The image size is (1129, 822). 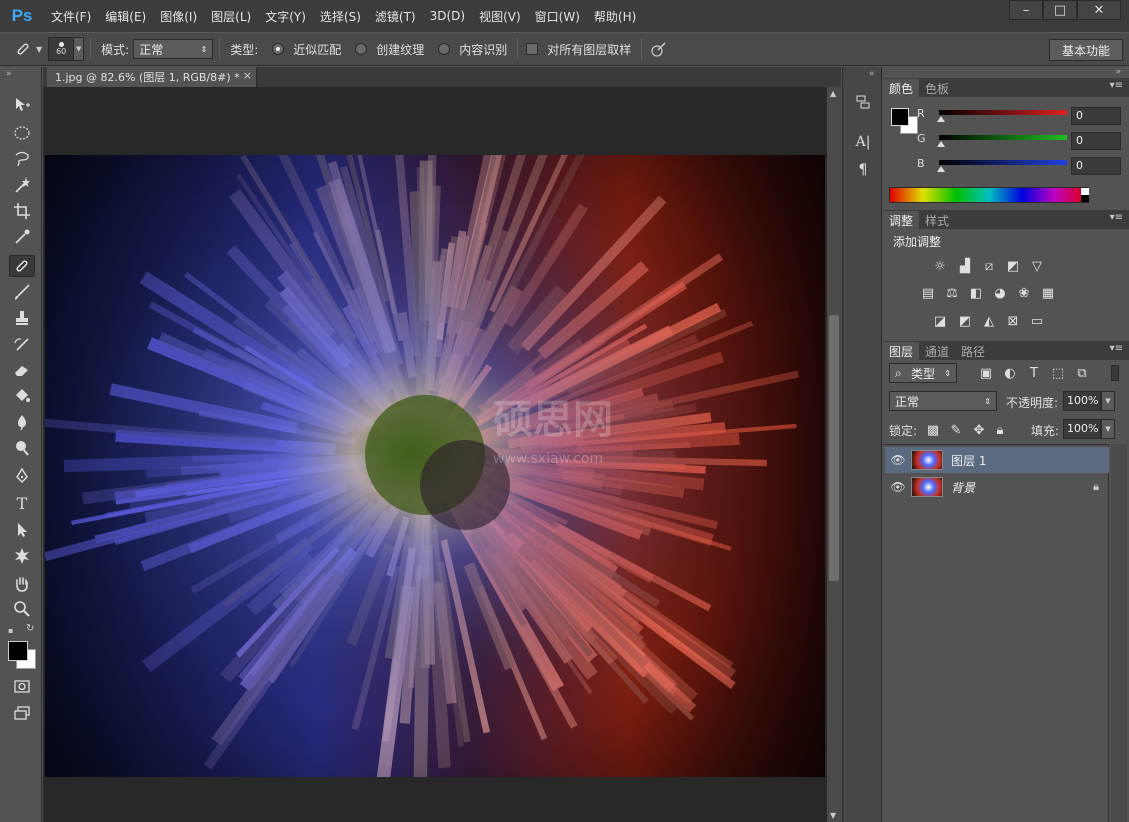 What do you see at coordinates (500, 16) in the screenshot?
I see `menu-view: 视图(V)` at bounding box center [500, 16].